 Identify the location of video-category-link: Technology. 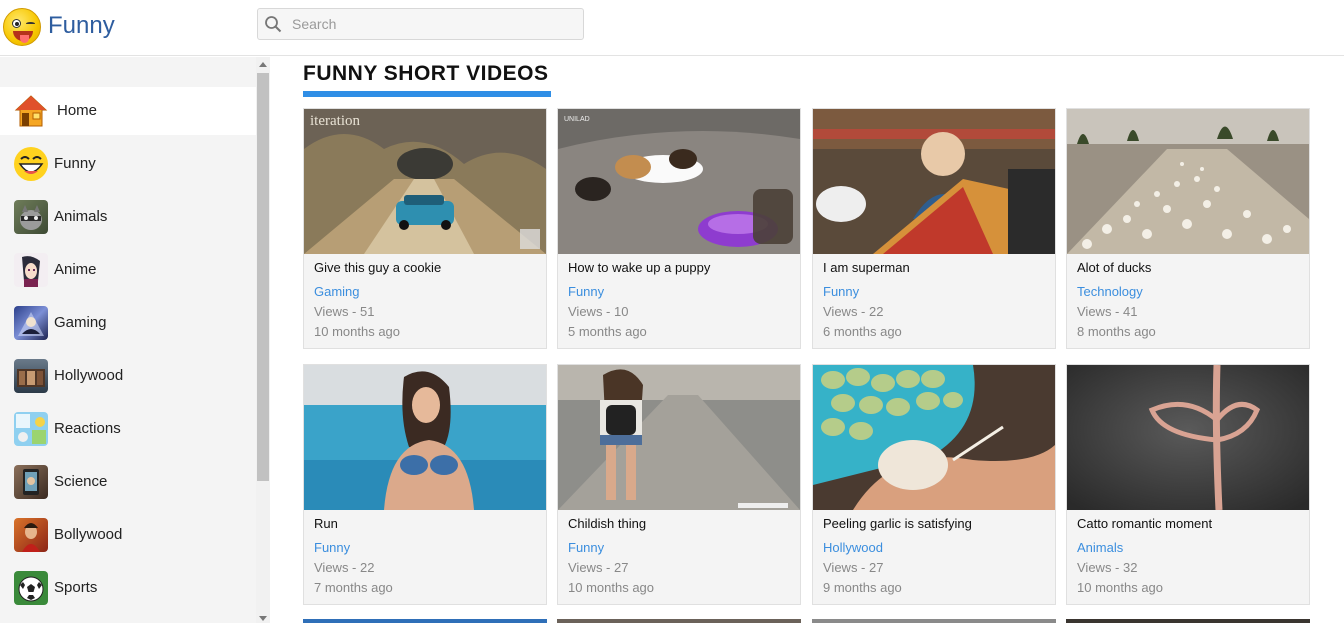
(1110, 291).